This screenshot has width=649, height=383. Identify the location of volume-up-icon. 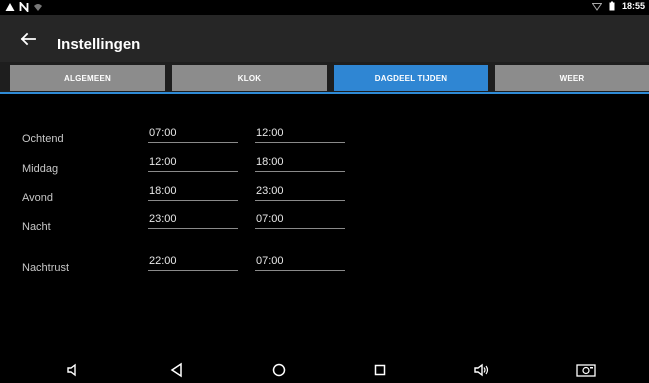
(482, 370).